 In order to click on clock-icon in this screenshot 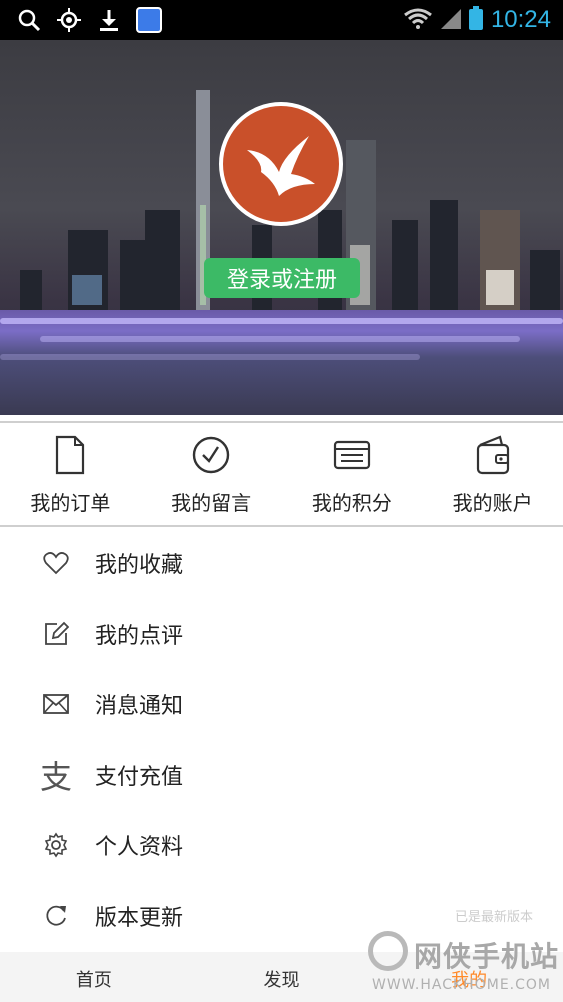, I will do `click(211, 455)`.